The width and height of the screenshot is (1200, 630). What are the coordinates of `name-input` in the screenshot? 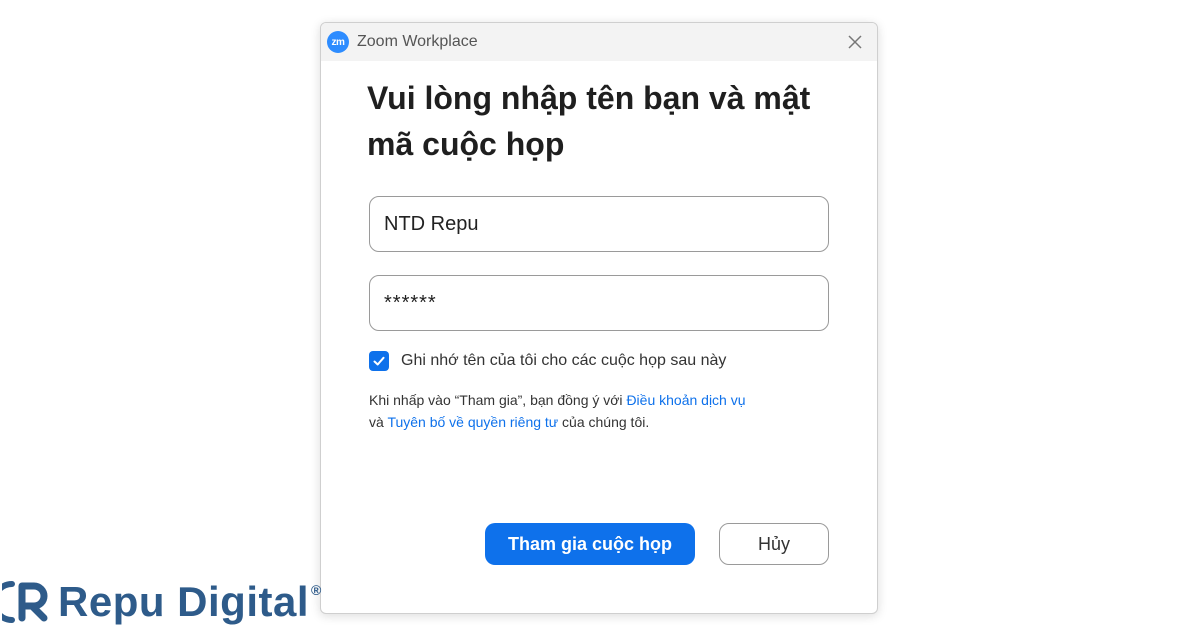 It's located at (599, 224).